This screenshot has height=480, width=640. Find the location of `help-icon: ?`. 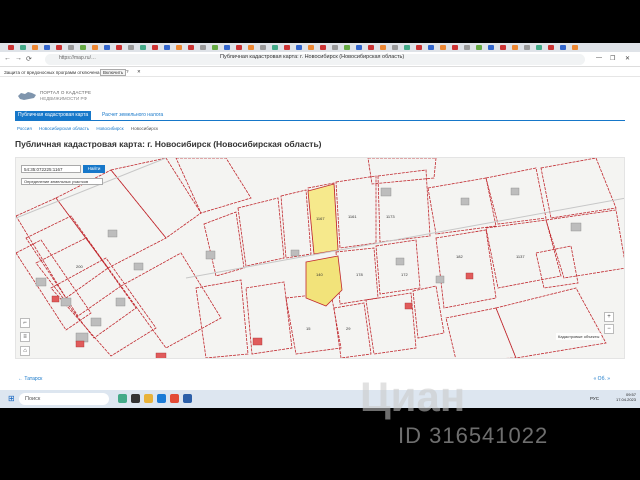

help-icon: ? is located at coordinates (127, 71).